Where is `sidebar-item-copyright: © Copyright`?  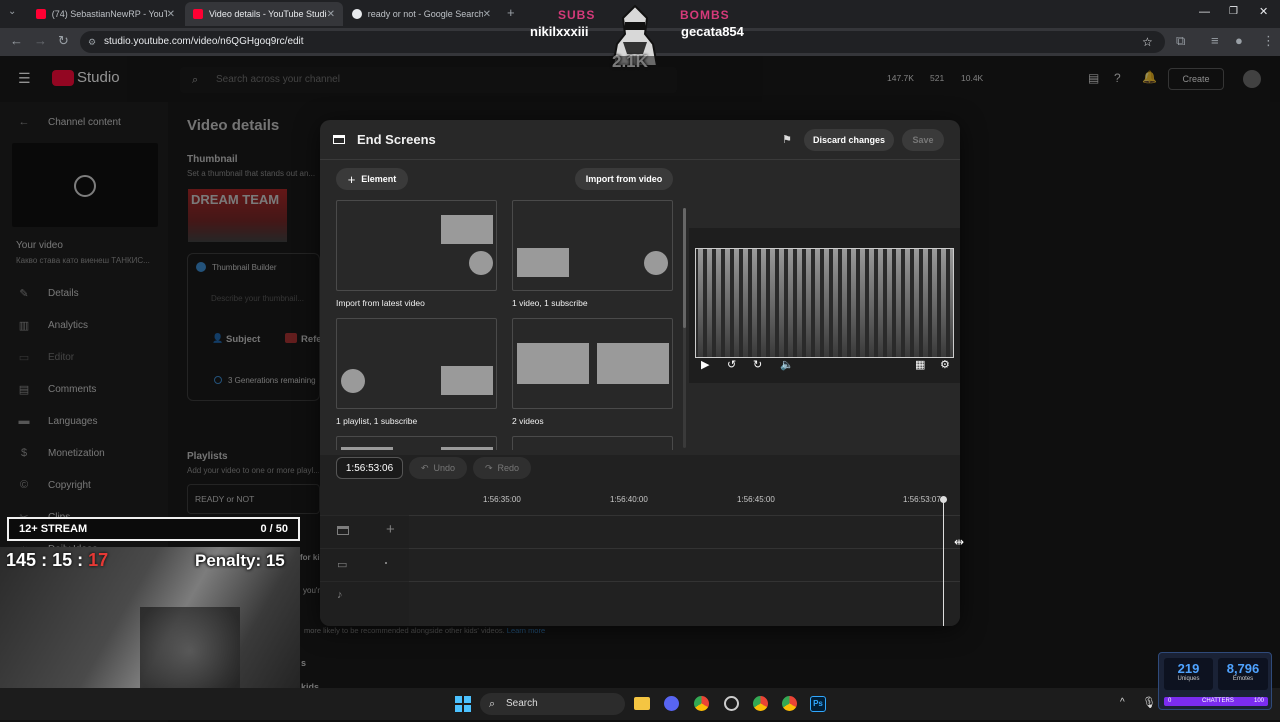 sidebar-item-copyright: © Copyright is located at coordinates (53, 485).